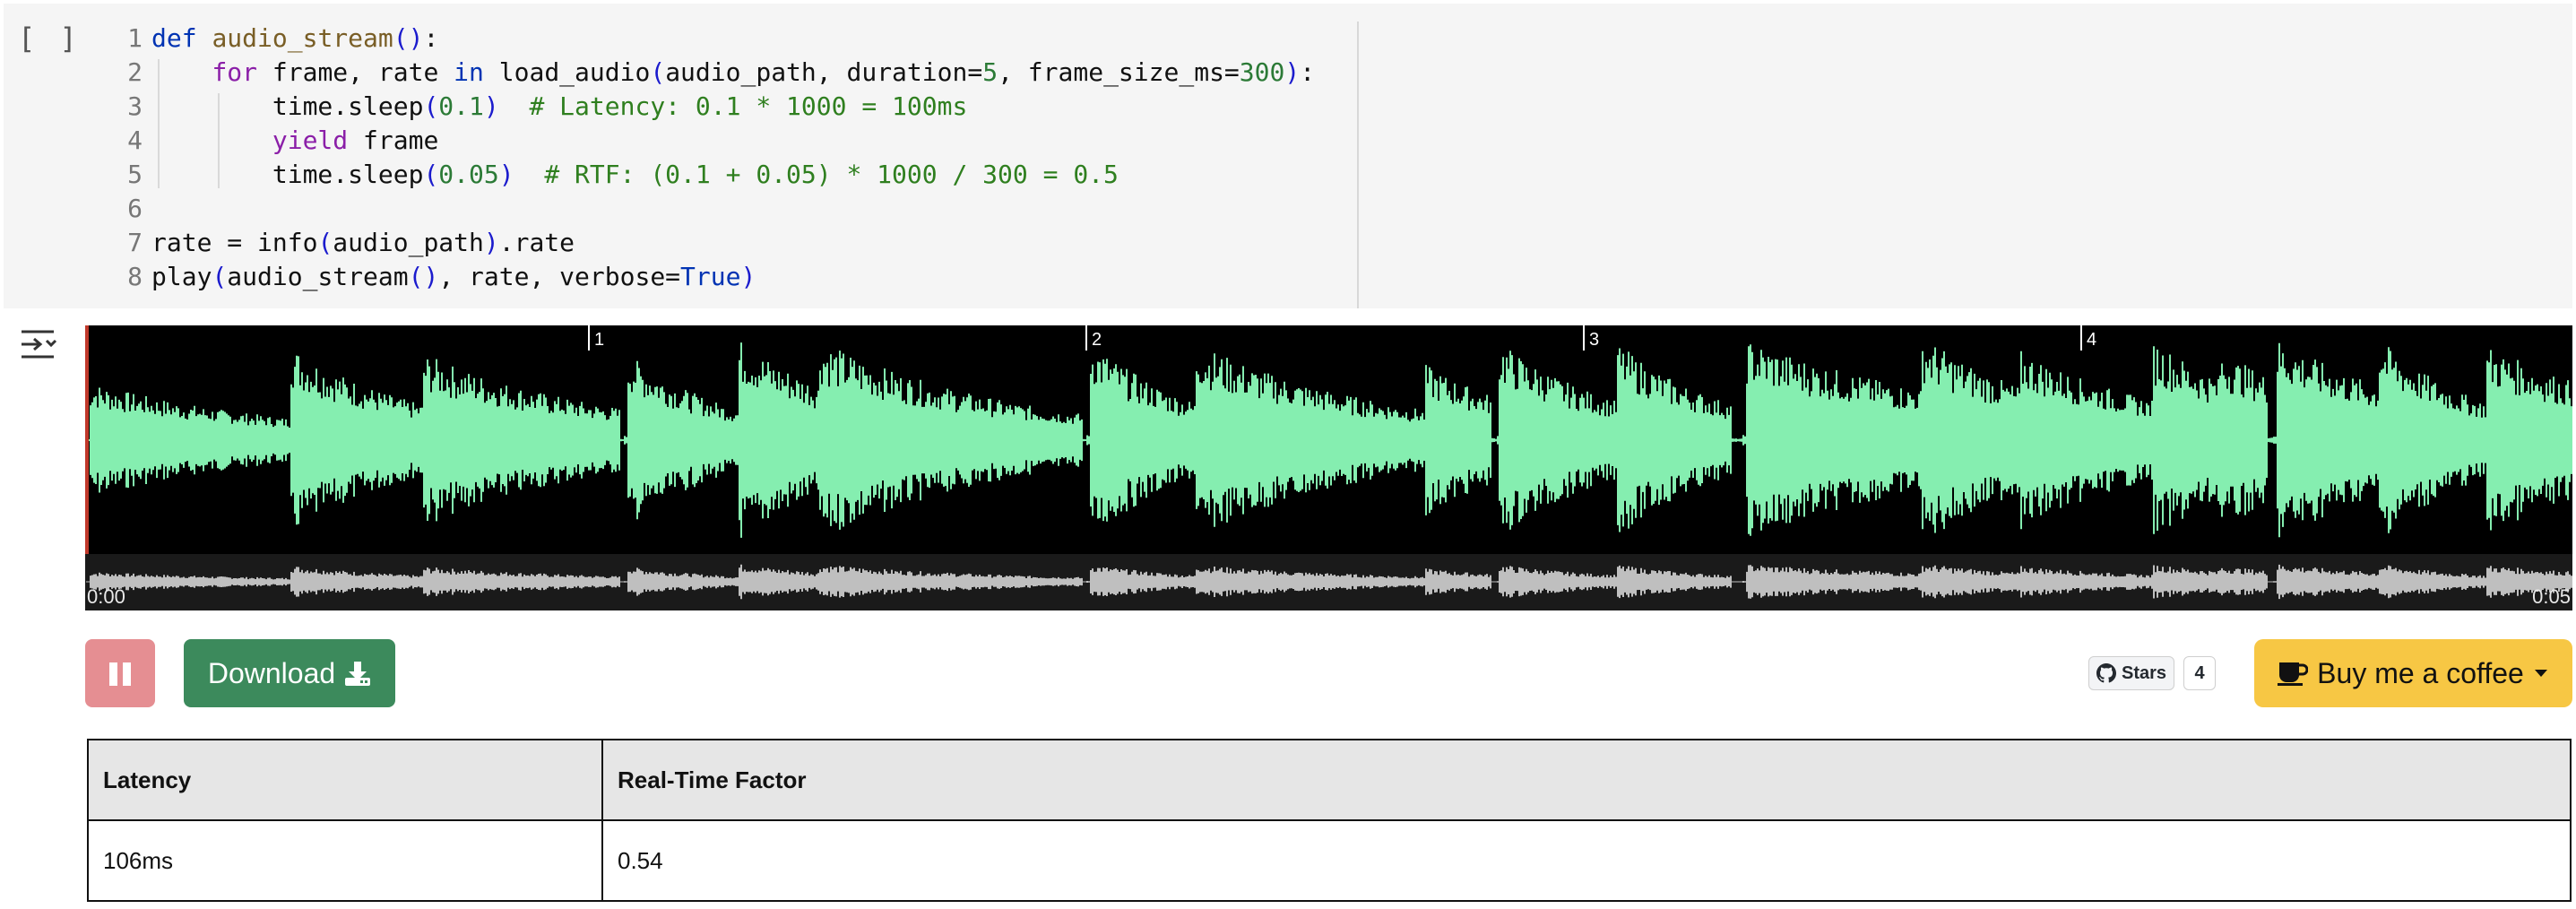 The image size is (2576, 909). I want to click on code-token: in, so click(469, 72).